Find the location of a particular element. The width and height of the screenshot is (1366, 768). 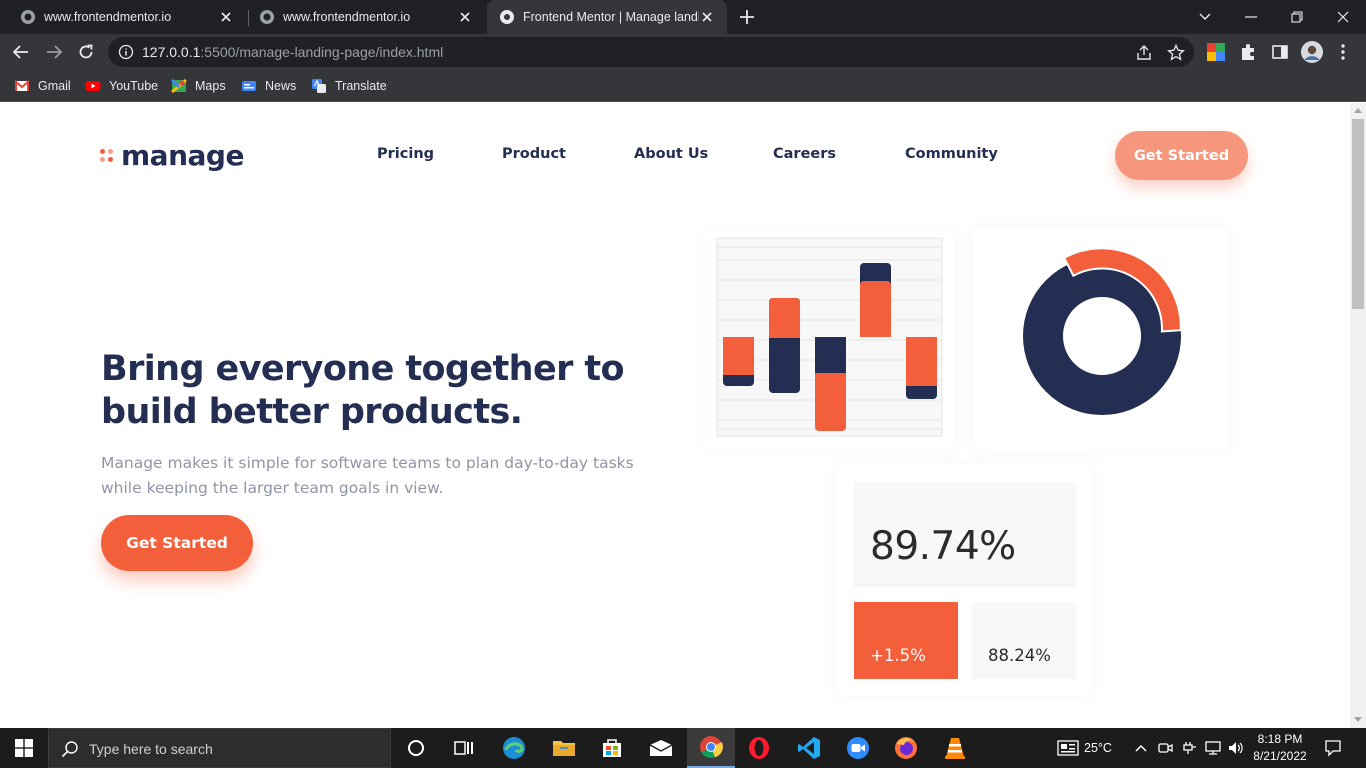

gmail-icon is located at coordinates (22, 85).